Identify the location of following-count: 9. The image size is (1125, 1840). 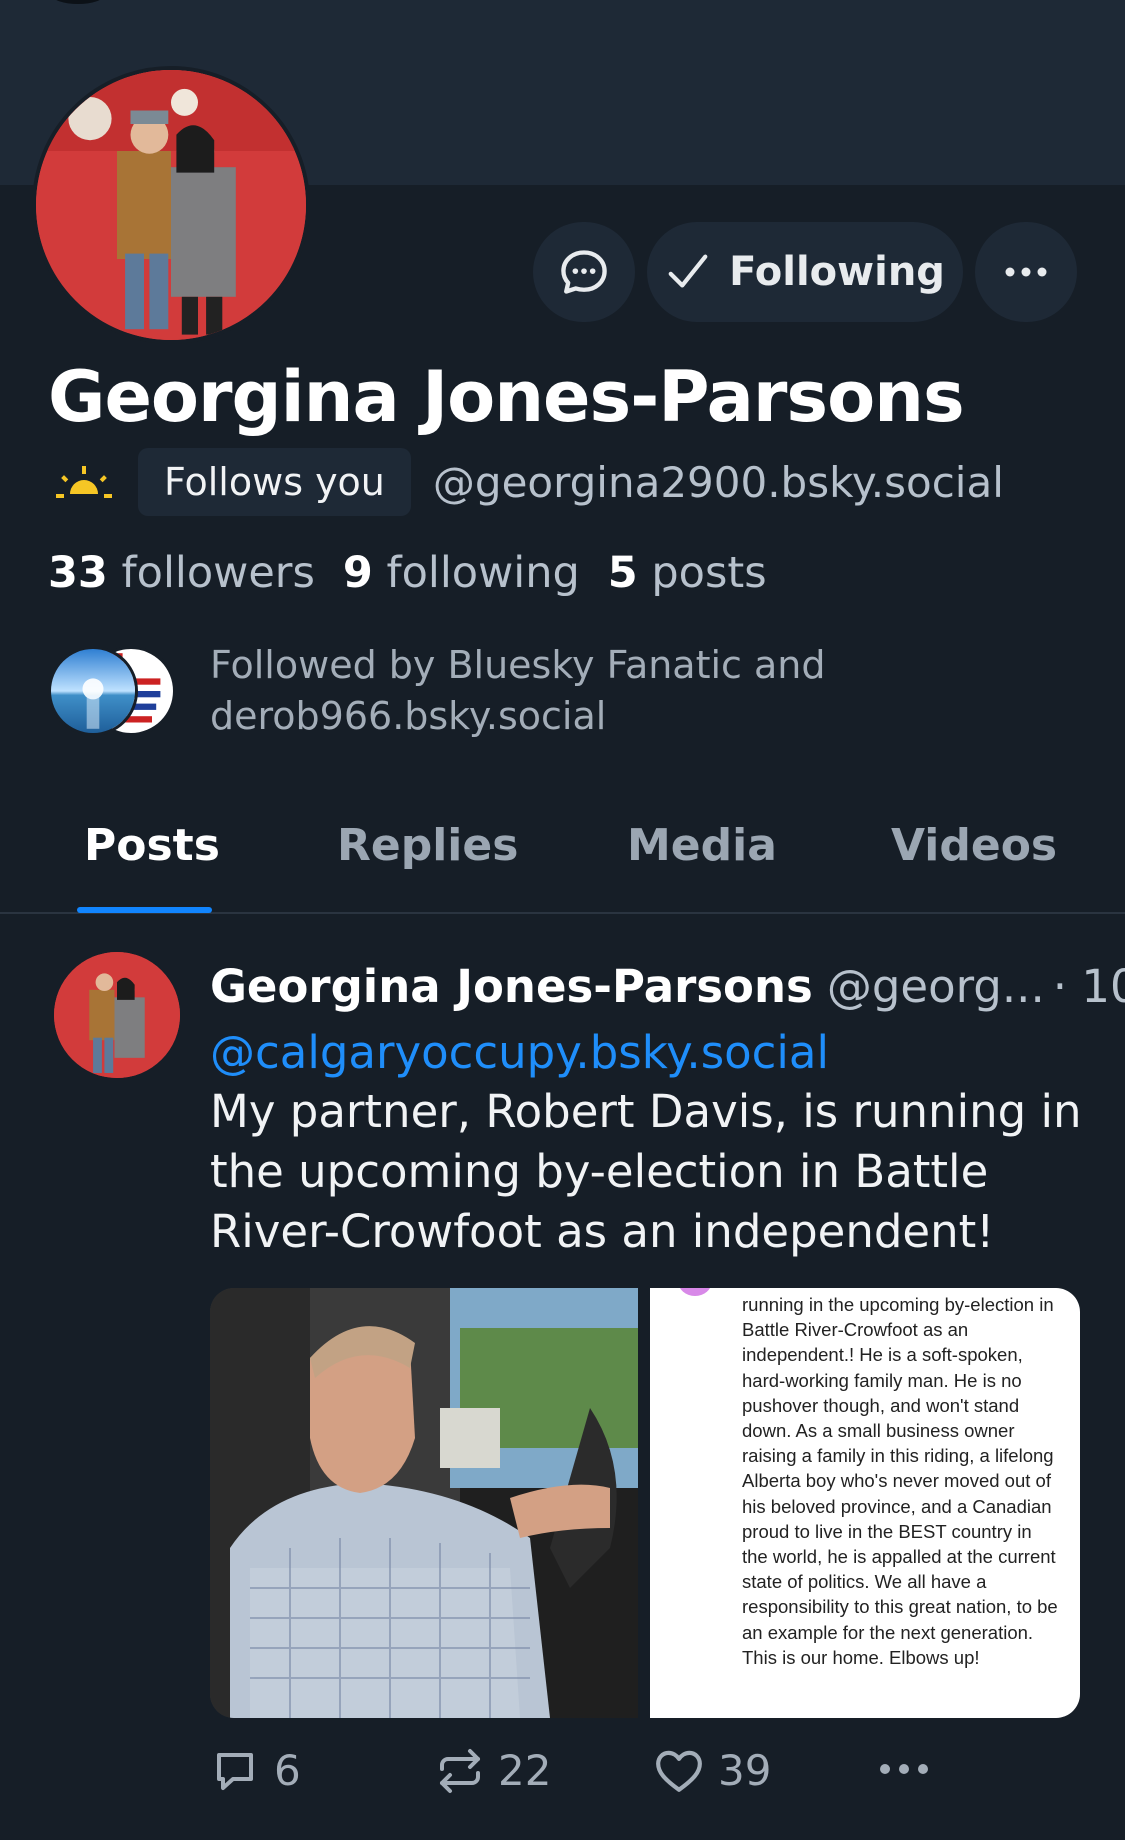
(357, 573).